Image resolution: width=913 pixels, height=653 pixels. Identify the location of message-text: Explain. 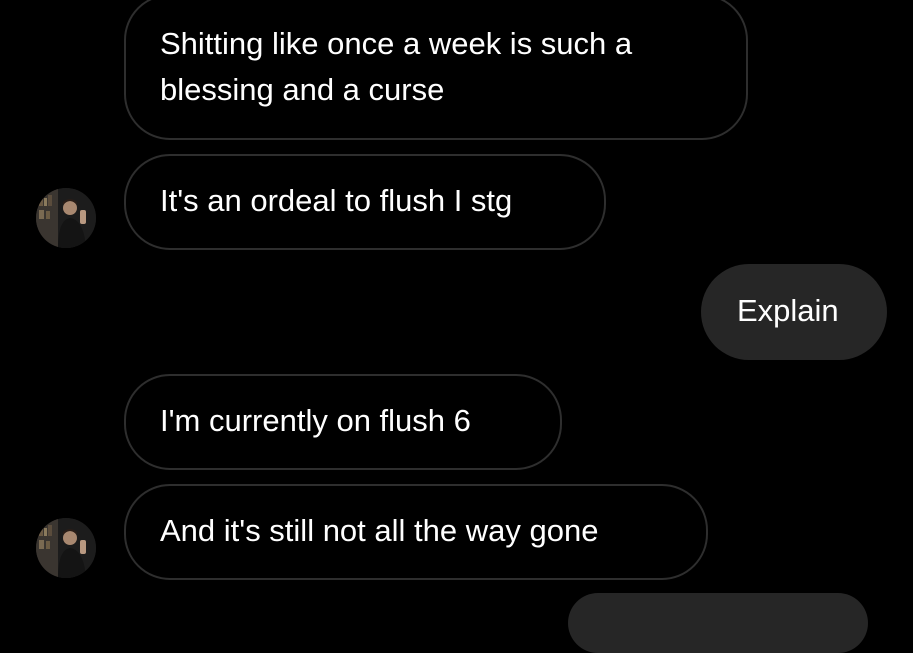
(788, 310).